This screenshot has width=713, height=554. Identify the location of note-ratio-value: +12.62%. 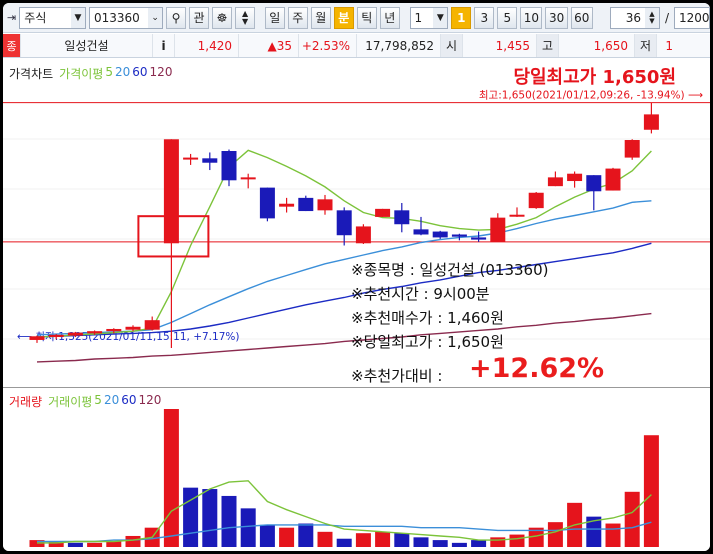
(537, 368).